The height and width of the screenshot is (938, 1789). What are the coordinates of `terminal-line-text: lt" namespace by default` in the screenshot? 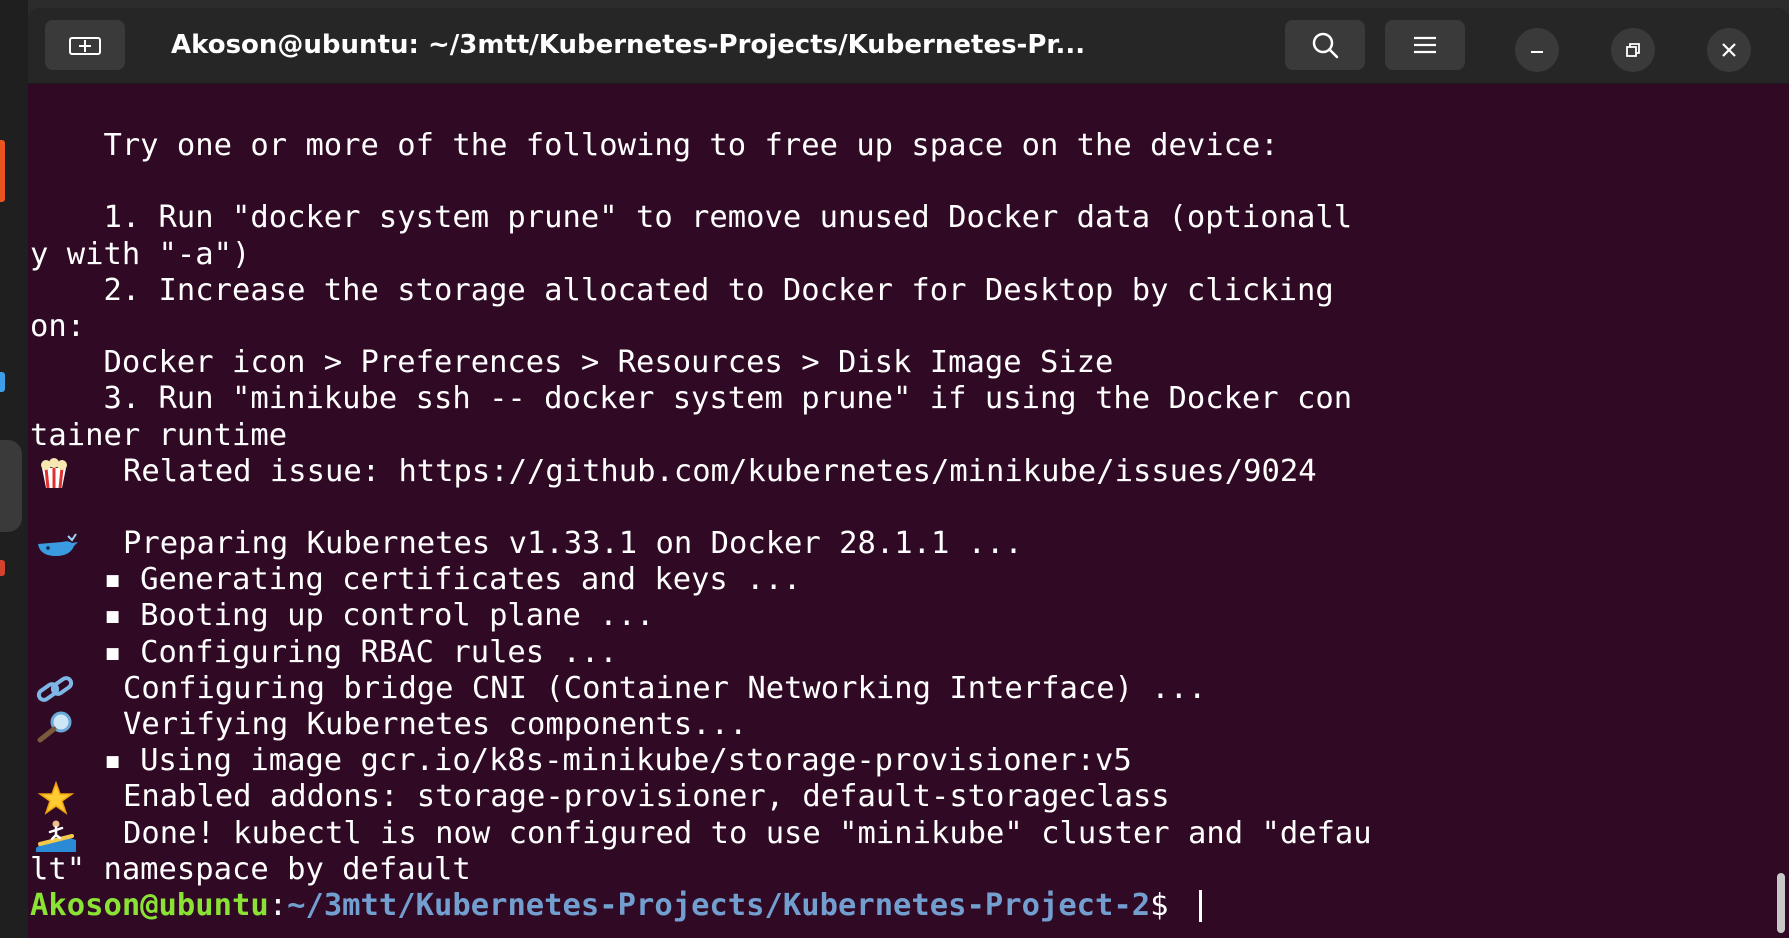 It's located at (250, 869).